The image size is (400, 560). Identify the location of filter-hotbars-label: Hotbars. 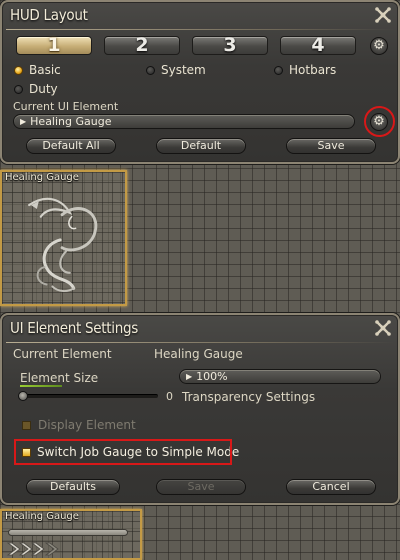
(313, 70).